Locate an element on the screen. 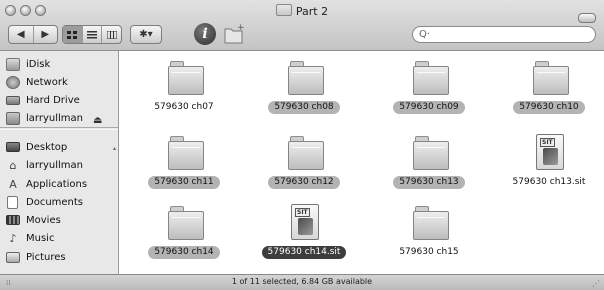 The height and width of the screenshot is (290, 604). sidebar-item-home: ⌂ larryullman is located at coordinates (44, 165).